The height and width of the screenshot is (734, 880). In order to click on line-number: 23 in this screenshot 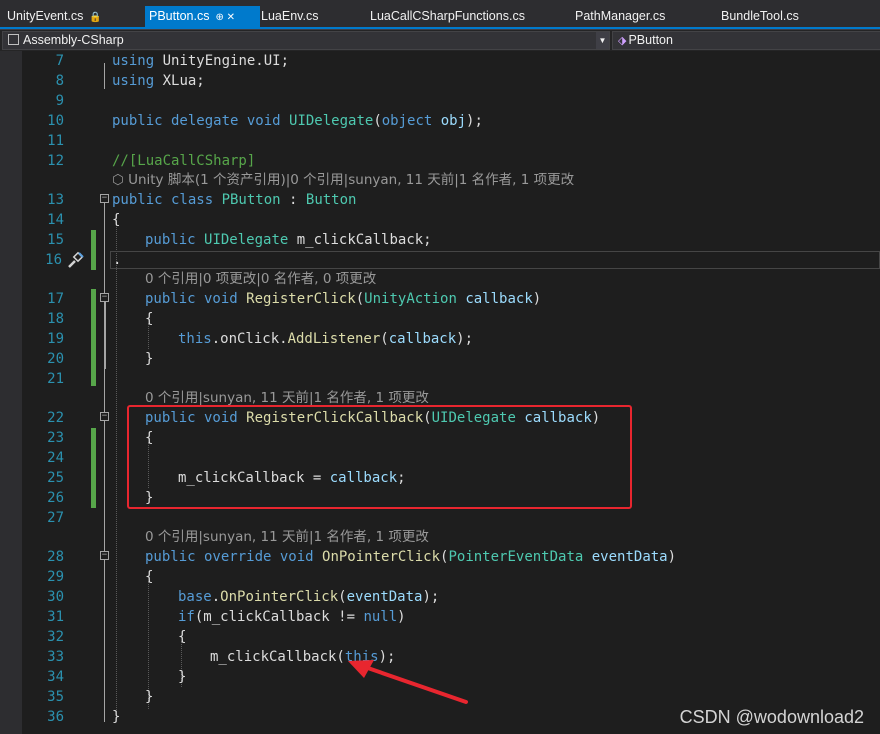, I will do `click(55, 438)`.